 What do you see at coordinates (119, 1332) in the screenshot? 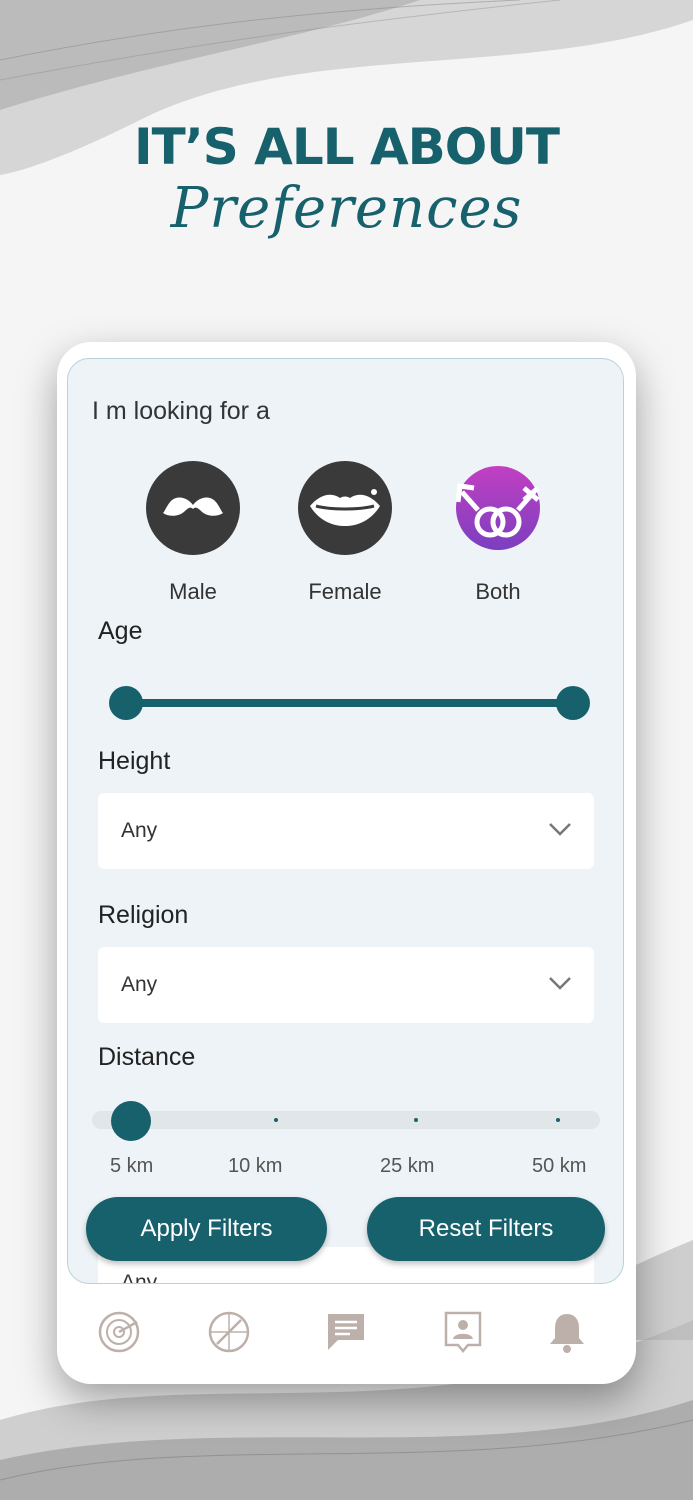
I see `radar-icon` at bounding box center [119, 1332].